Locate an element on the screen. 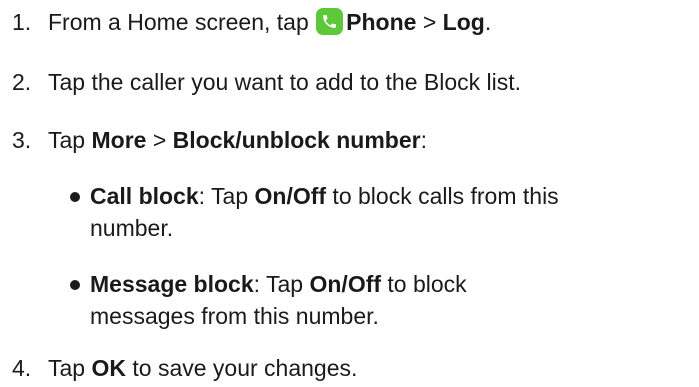 The image size is (699, 387). phone-label: Phone is located at coordinates (381, 22).